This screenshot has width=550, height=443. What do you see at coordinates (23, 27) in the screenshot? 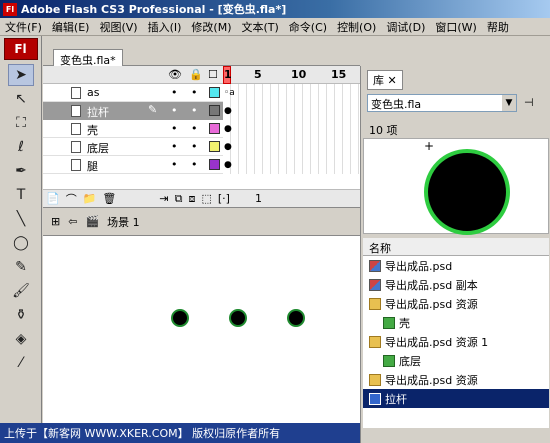
I see `menu-file: 文件(F)` at bounding box center [23, 27].